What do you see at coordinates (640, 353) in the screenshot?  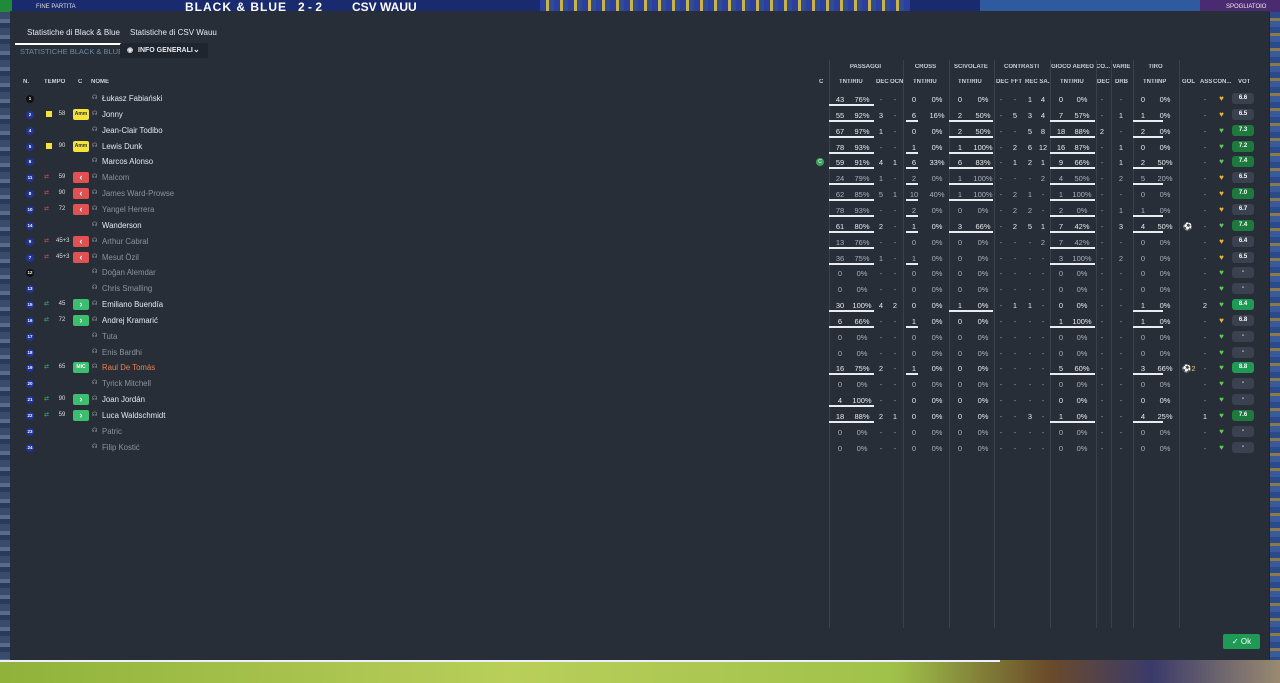 I see `table-row: 18 ☊ Enis Bardhi 0 0% - -0 0% 0 0% - - - -0 0% - -0 0% - ♥ -` at bounding box center [640, 353].